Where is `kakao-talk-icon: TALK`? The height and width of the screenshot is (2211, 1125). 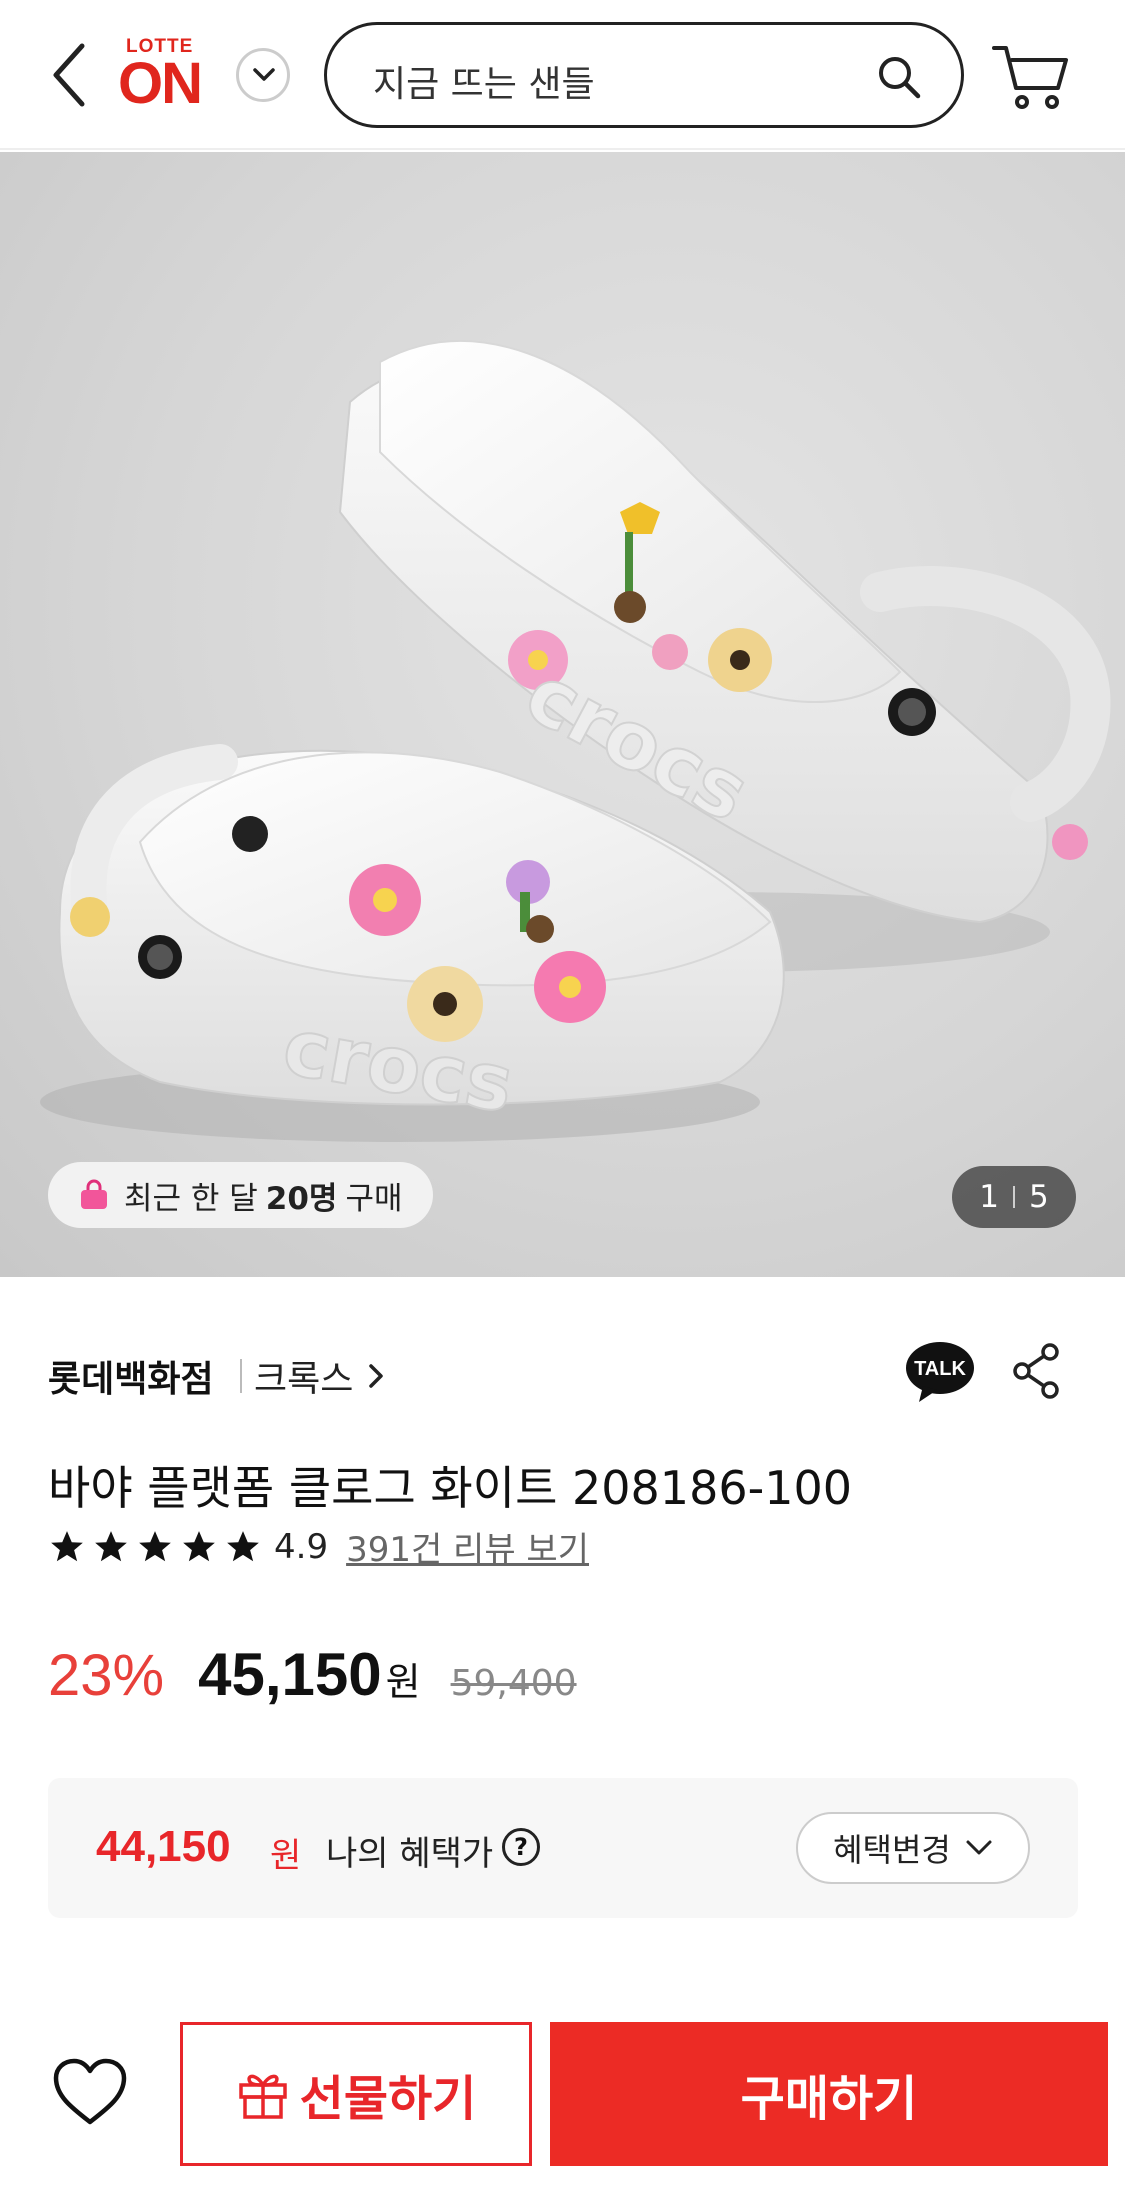
kakao-talk-icon: TALK is located at coordinates (940, 1372).